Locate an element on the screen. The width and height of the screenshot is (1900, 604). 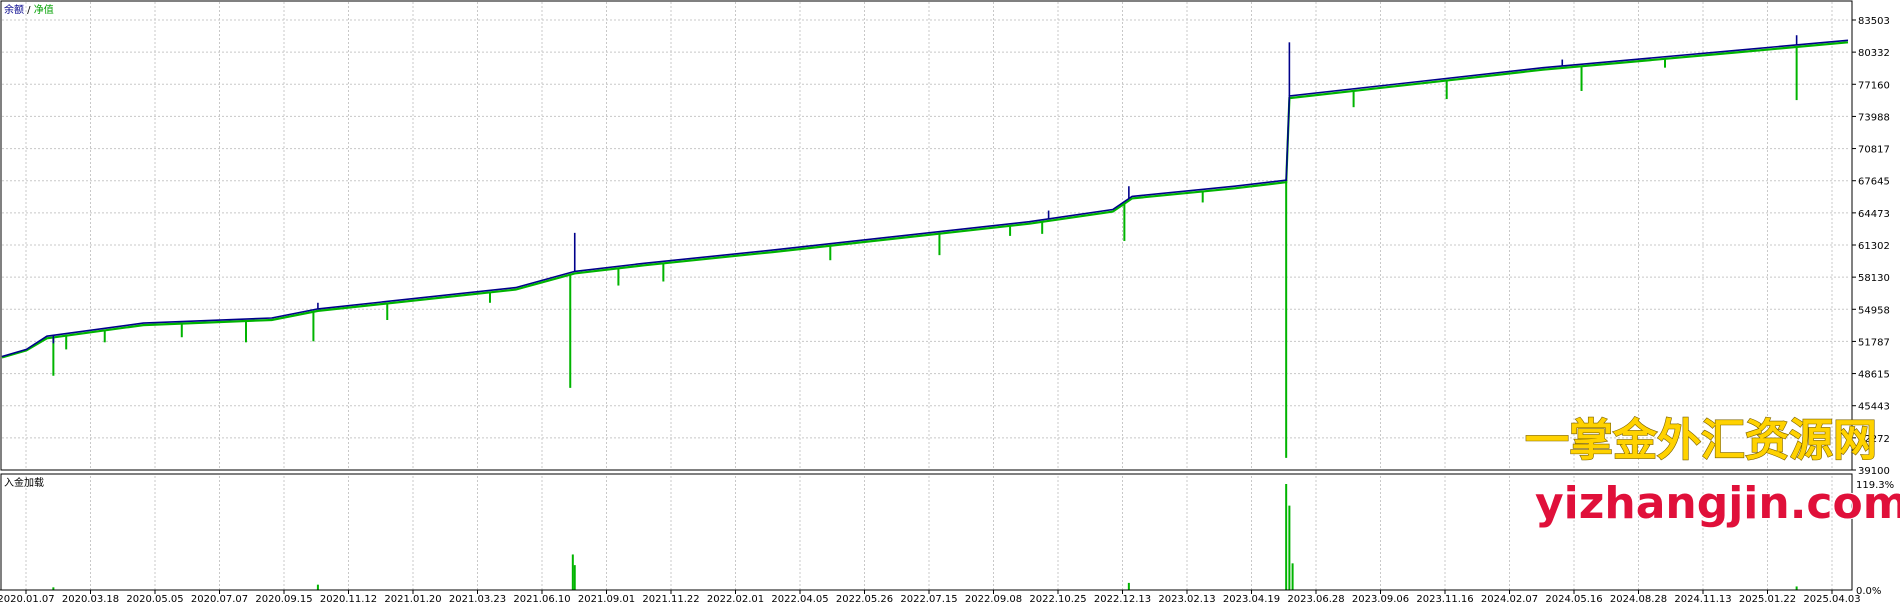
price-tick-label: 70817 is located at coordinates (1874, 150).